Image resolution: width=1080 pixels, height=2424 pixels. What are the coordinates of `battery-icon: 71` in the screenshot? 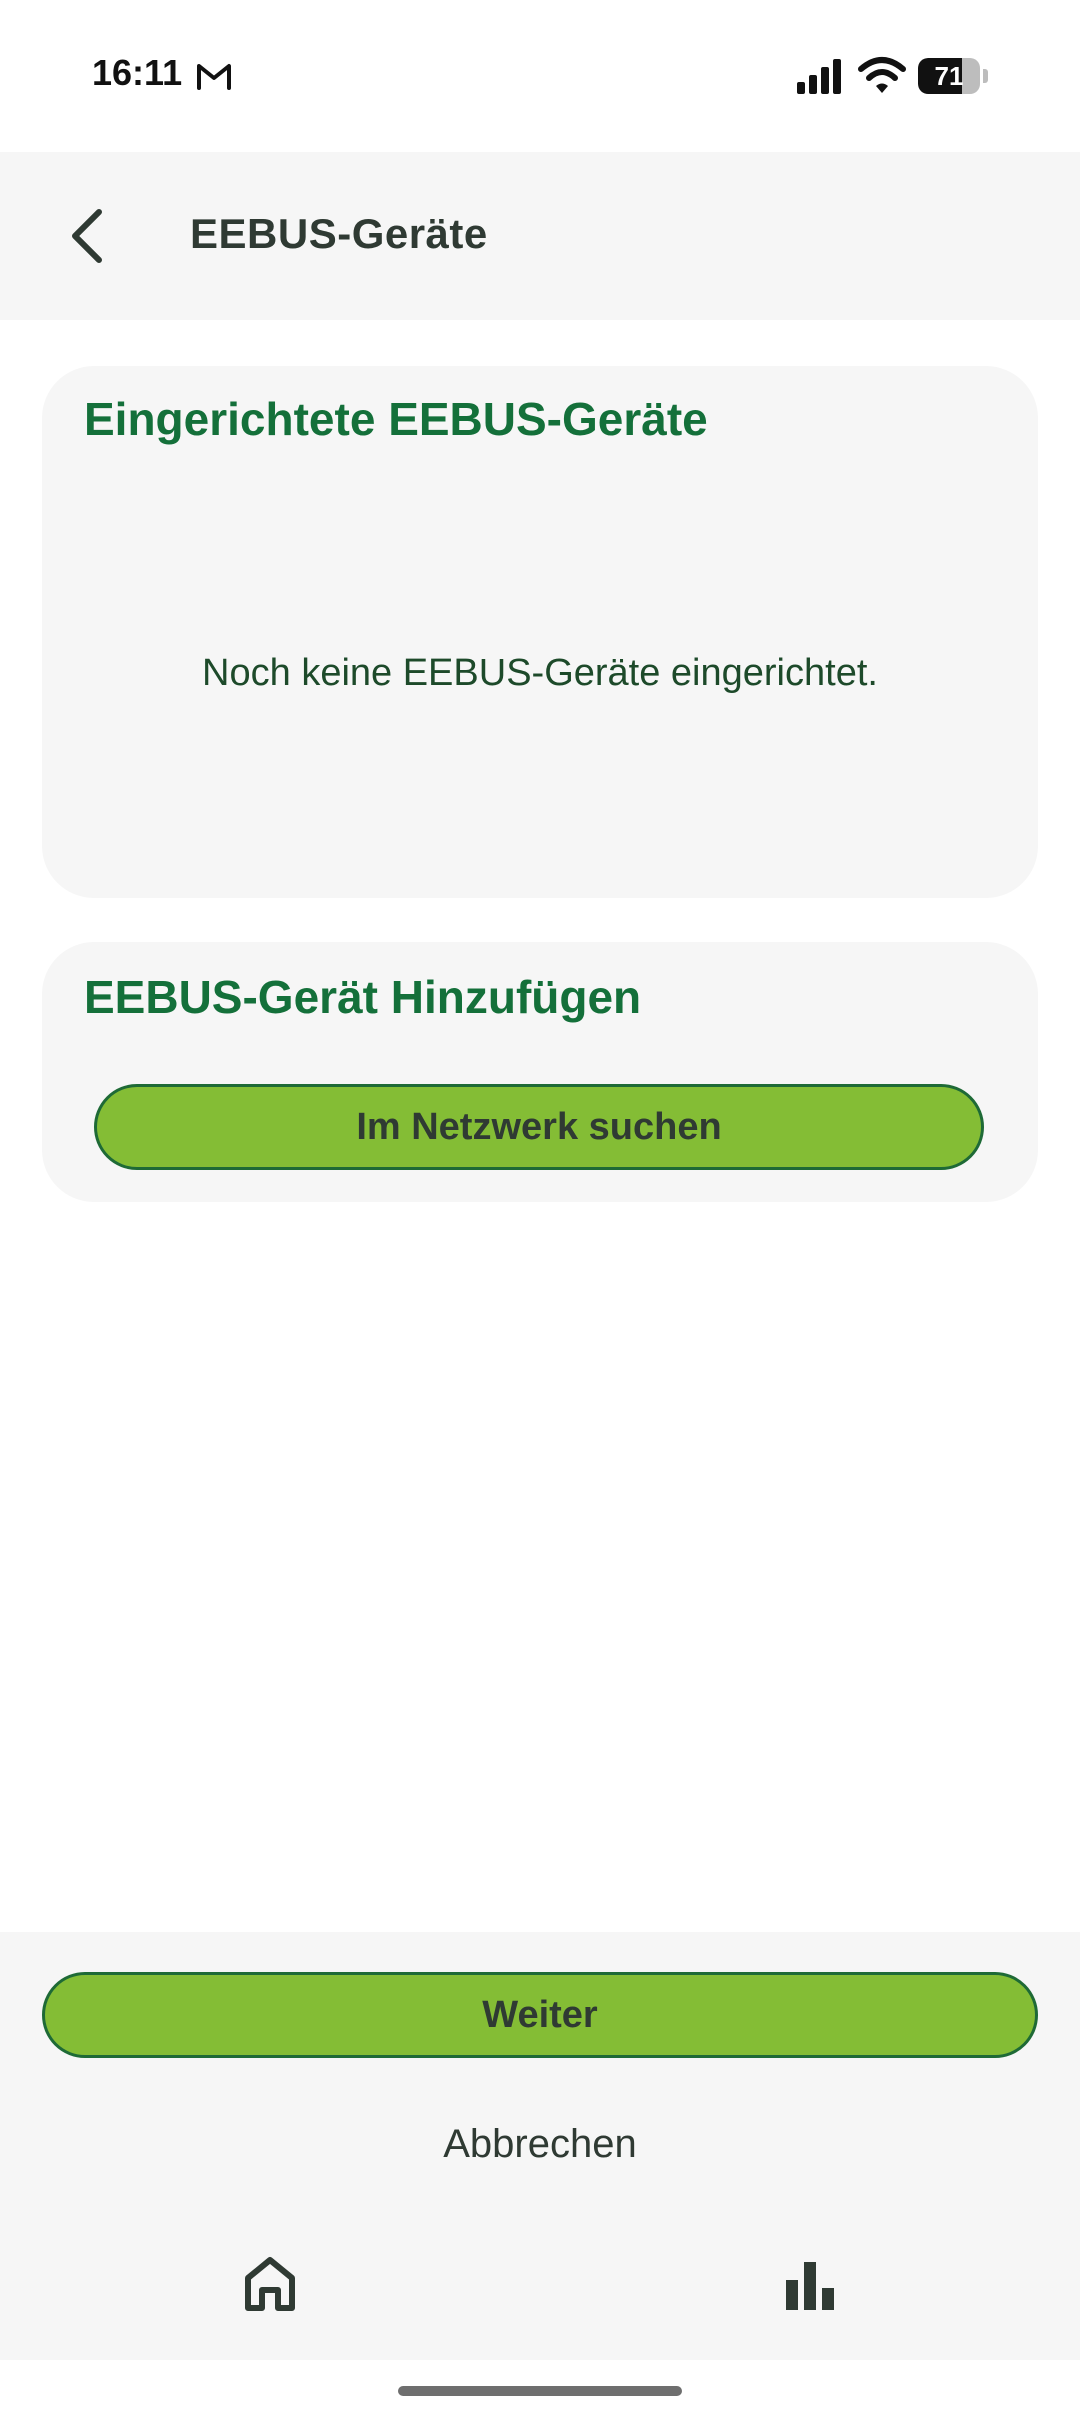 It's located at (949, 76).